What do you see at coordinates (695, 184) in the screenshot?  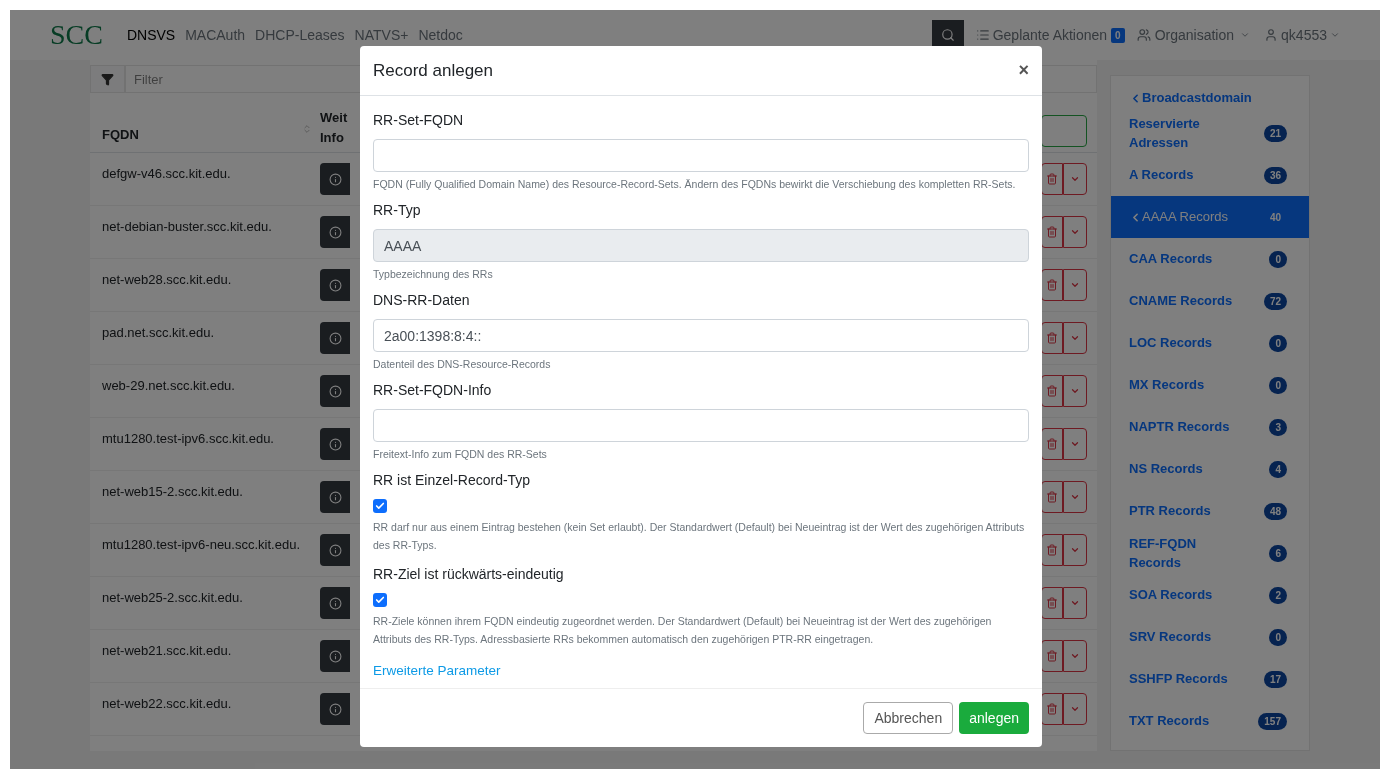 I see `help-text: FQDN (Fully Qualified Domain Name) des Resource-Record-Sets. Ändern des FQDNs bewirkt die Verschiebung des kompletten RR-Sets.` at bounding box center [695, 184].